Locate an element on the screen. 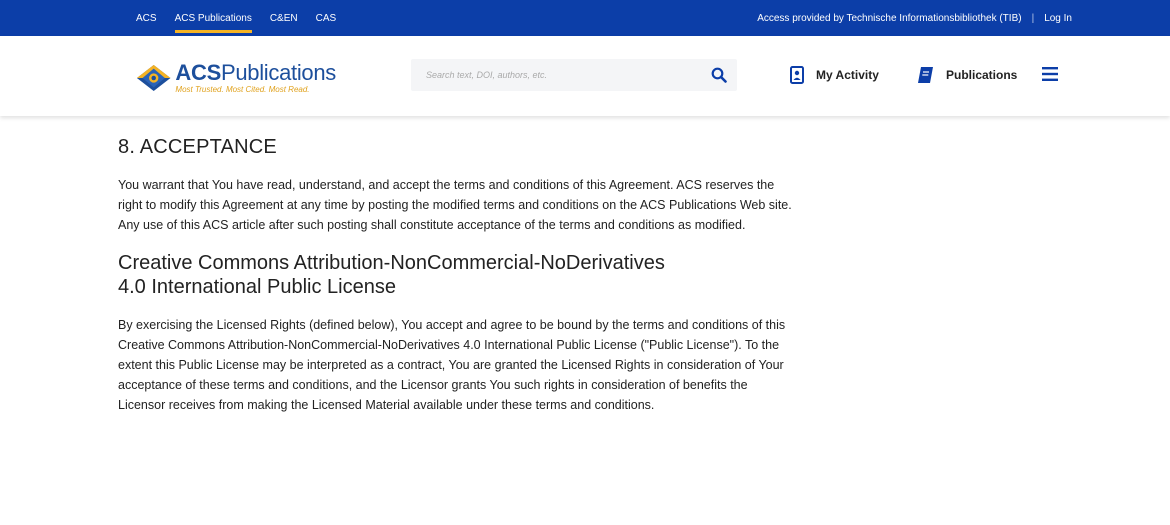 The height and width of the screenshot is (525, 1170). my-activity-button: My Activity is located at coordinates (834, 75).